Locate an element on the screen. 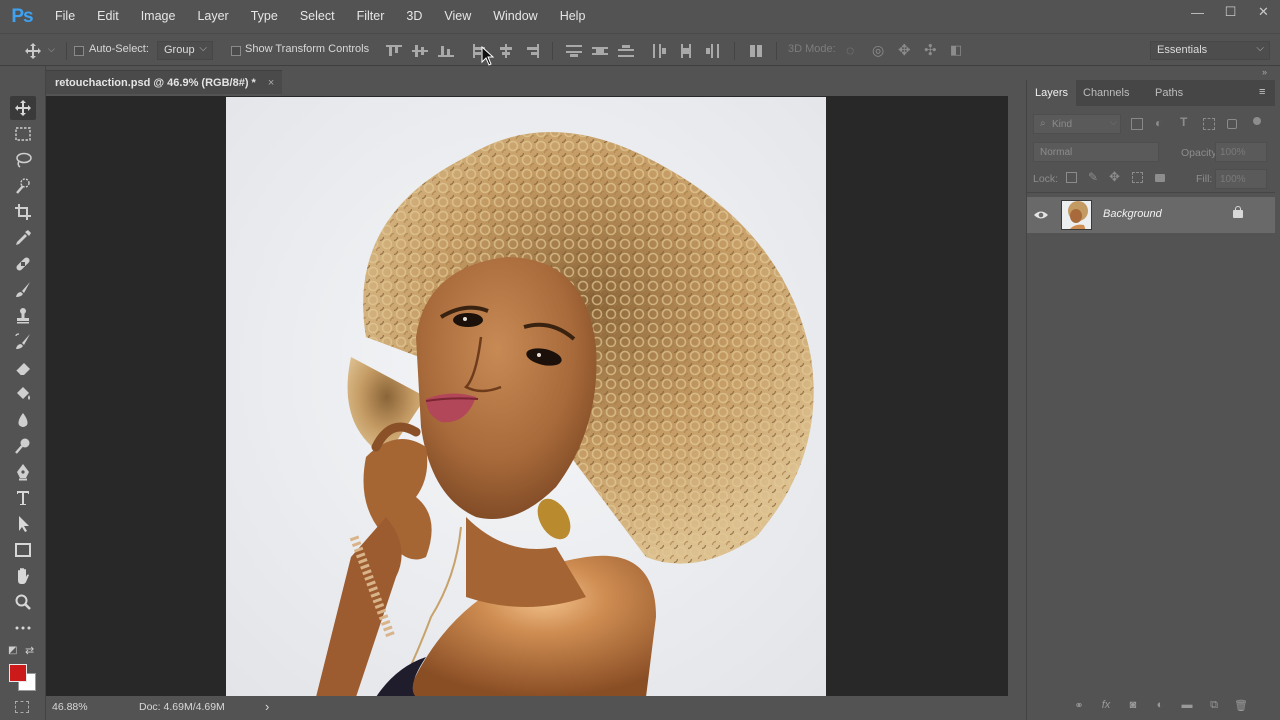 This screenshot has height=720, width=1280. quick-mask-icon is located at coordinates (22, 707).